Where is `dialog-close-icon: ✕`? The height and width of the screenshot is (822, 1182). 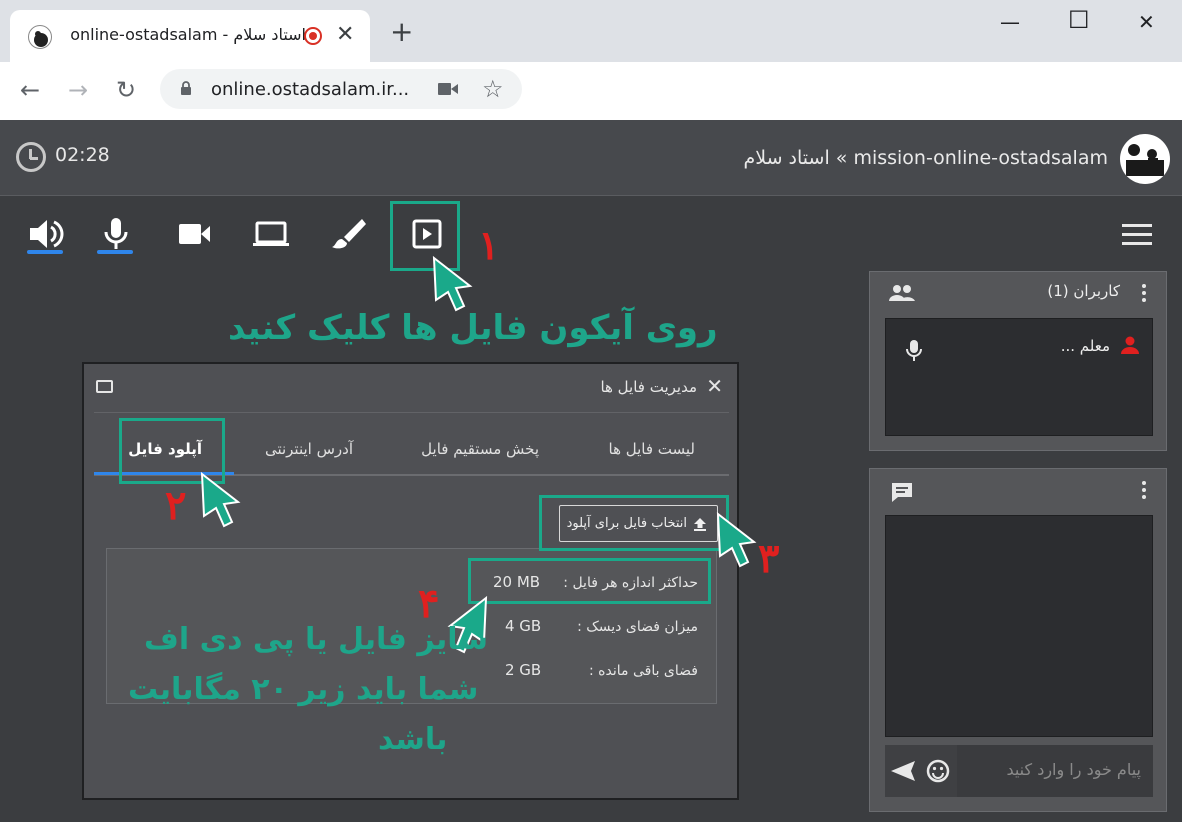 dialog-close-icon: ✕ is located at coordinates (714, 386).